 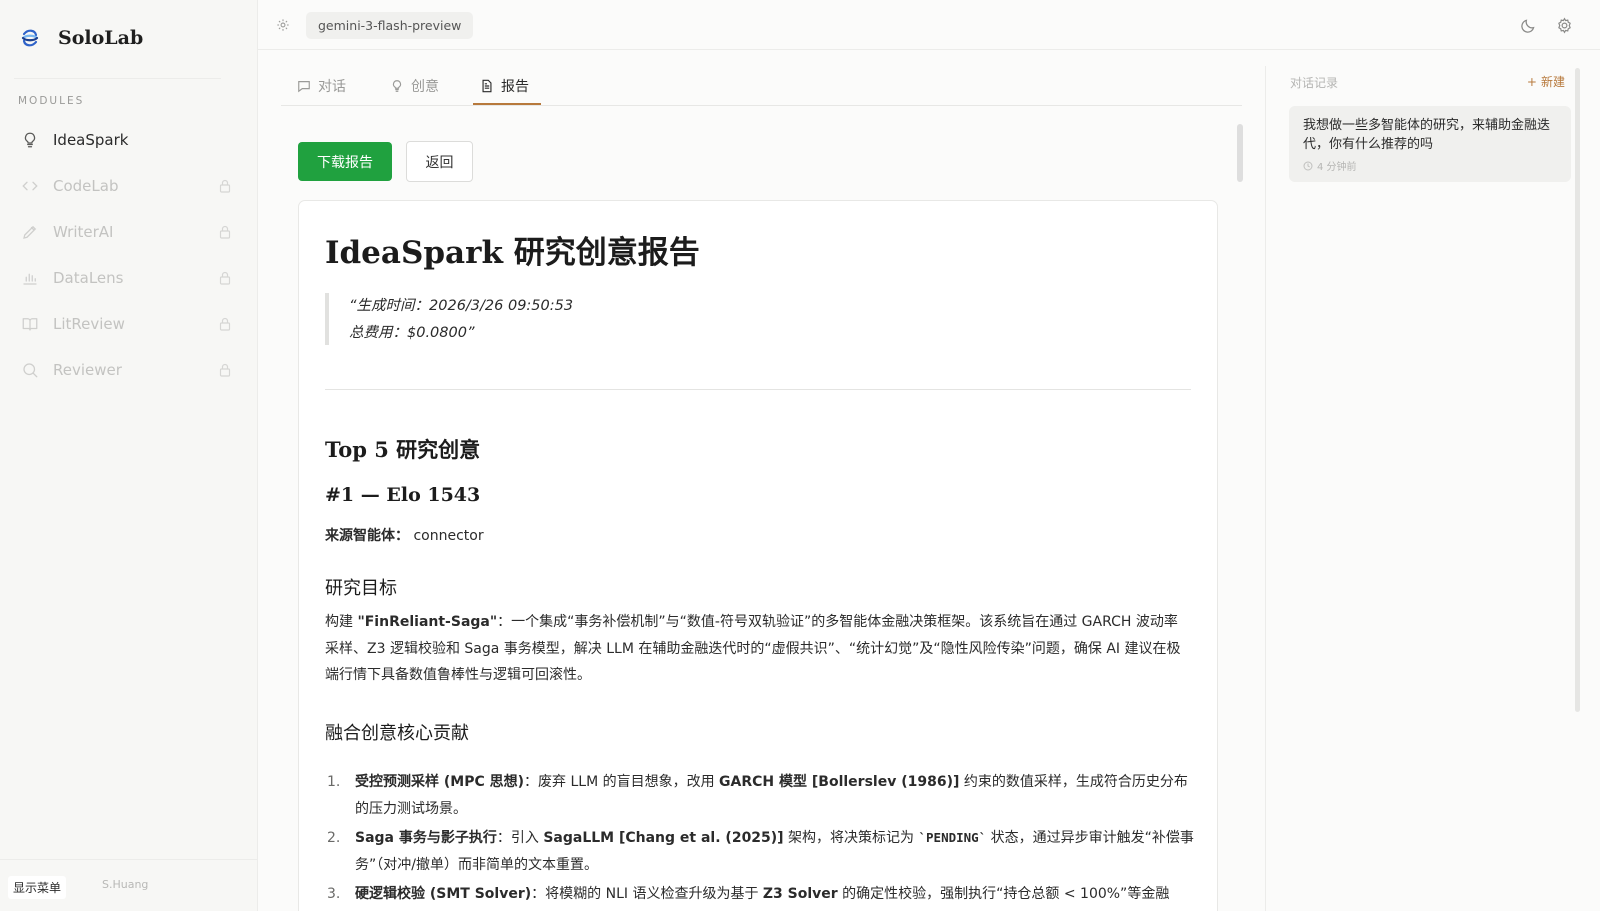 I want to click on model-settings-icon, so click(x=283, y=25).